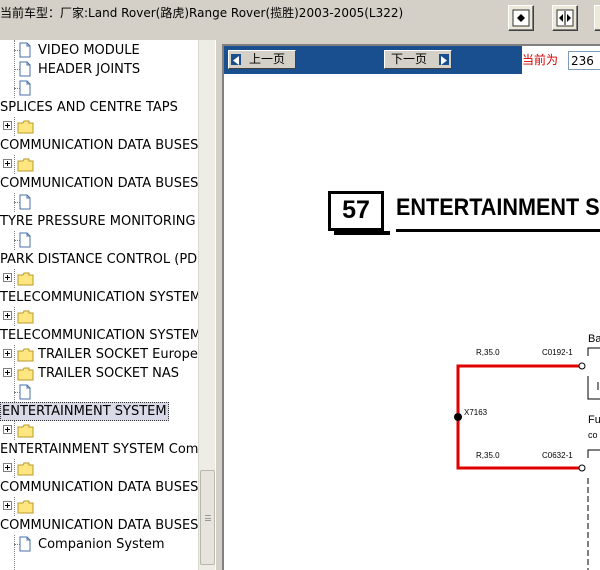 This screenshot has height=570, width=600. Describe the element at coordinates (101, 544) in the screenshot. I see `tree-node-label: Companion System` at that location.